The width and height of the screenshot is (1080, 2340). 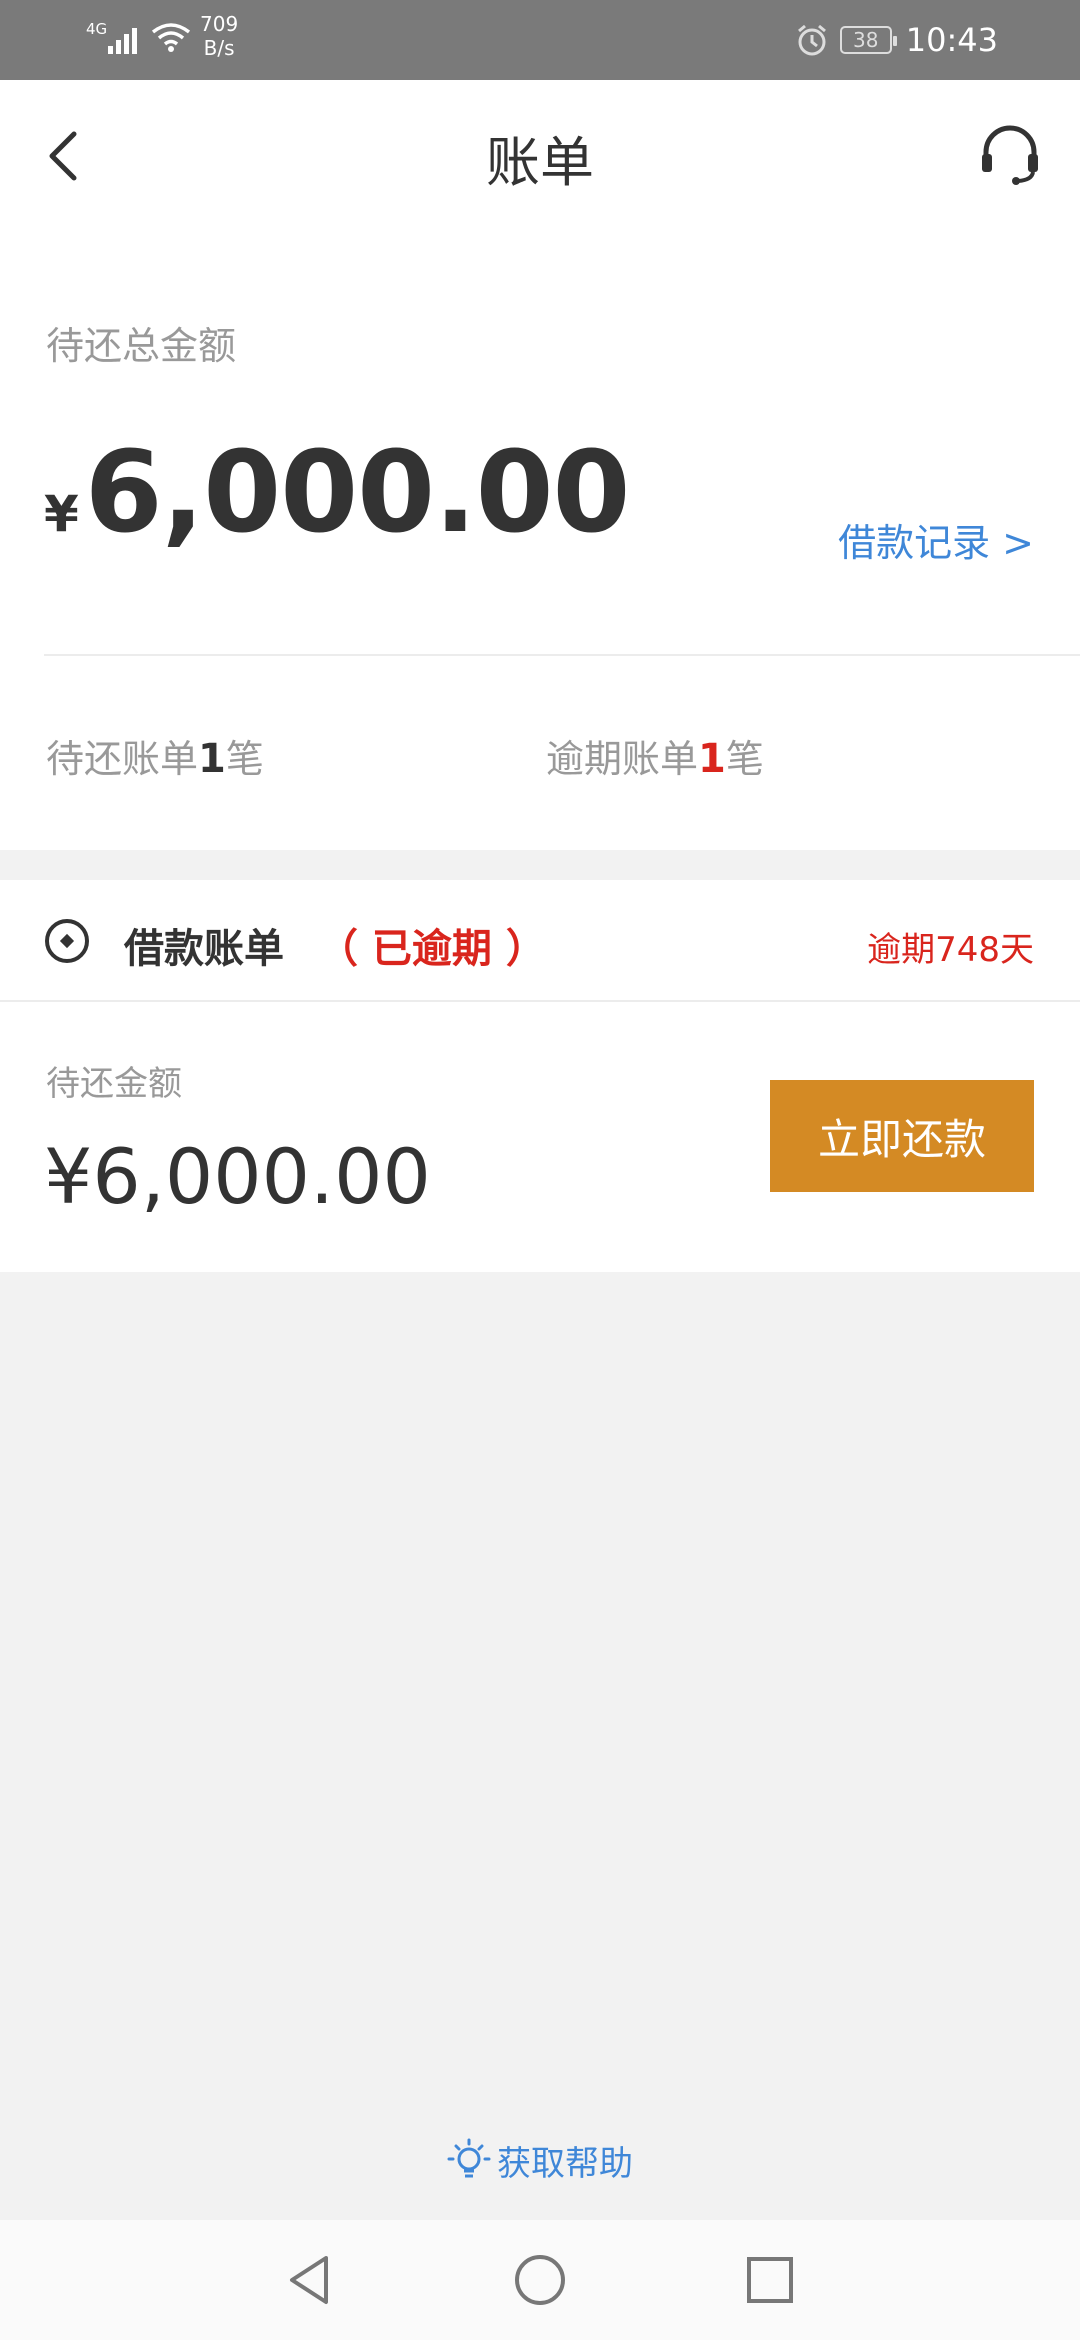 I want to click on alarm-icon, so click(x=811, y=40).